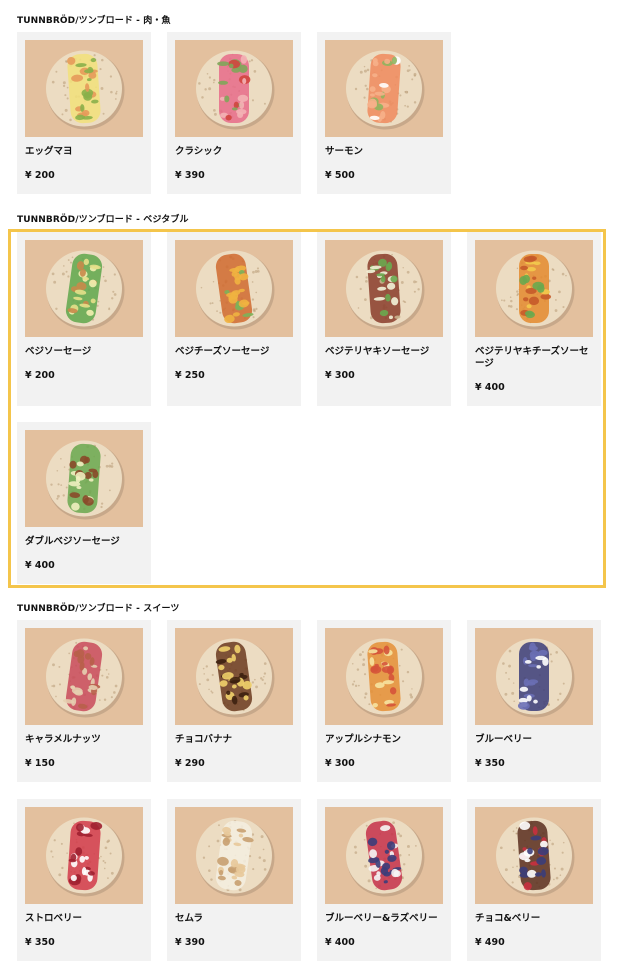  What do you see at coordinates (189, 918) in the screenshot?
I see `menu-item-name: セムラ` at bounding box center [189, 918].